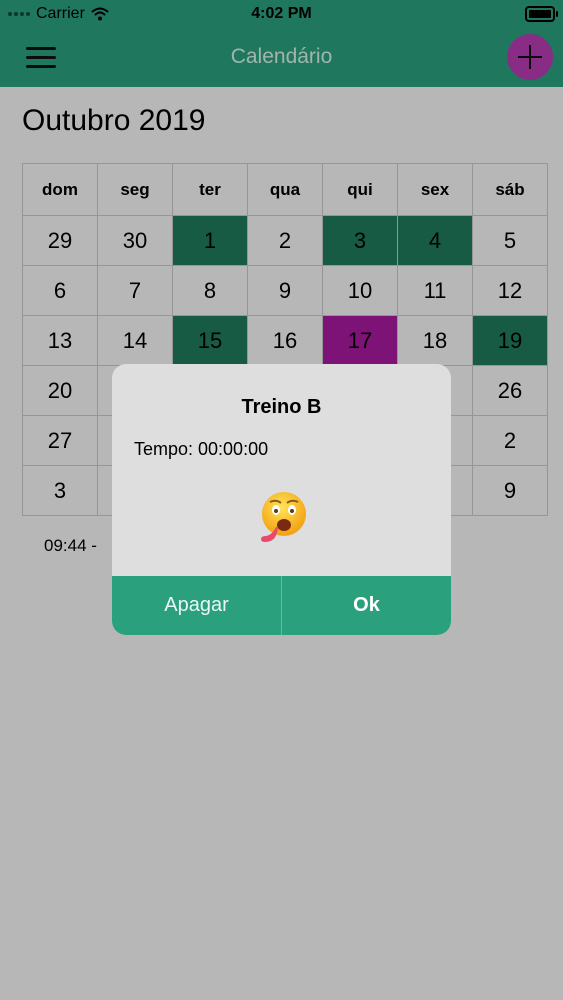 The width and height of the screenshot is (563, 1000). I want to click on exhausted-face-icon, so click(283, 517).